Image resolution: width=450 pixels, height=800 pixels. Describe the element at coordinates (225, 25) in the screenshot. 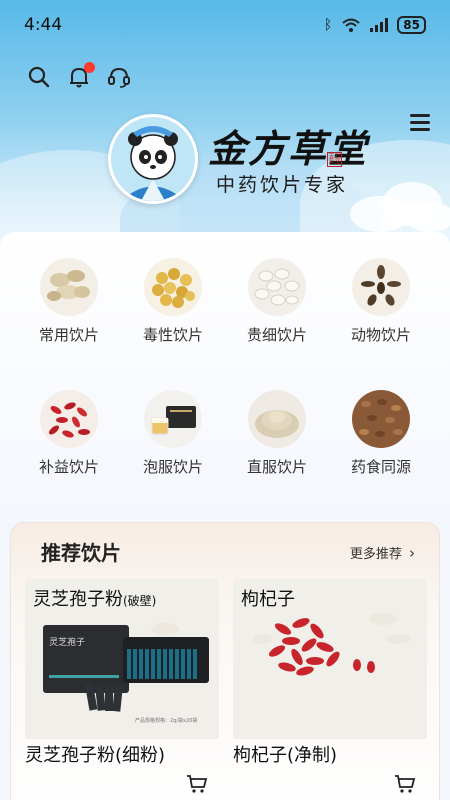

I see `status-bar: 4:44 ᛒ 85` at that location.